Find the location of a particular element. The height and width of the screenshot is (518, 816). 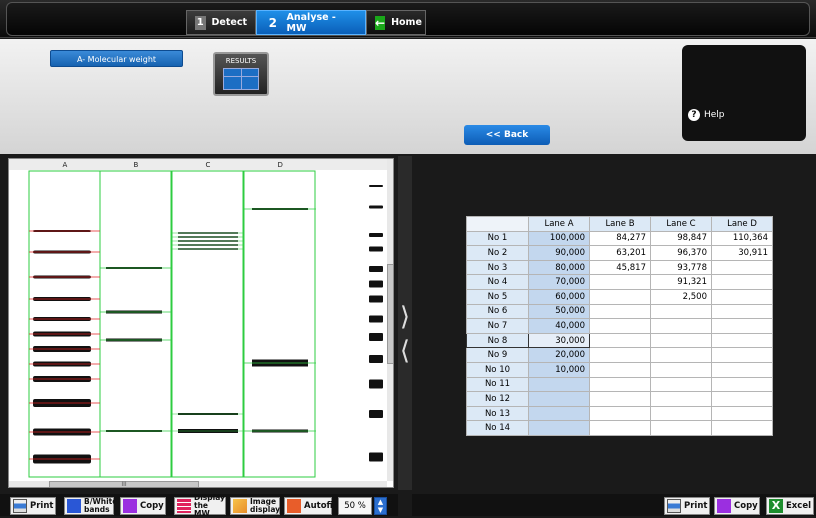

row-header: No 1 is located at coordinates (497, 238).